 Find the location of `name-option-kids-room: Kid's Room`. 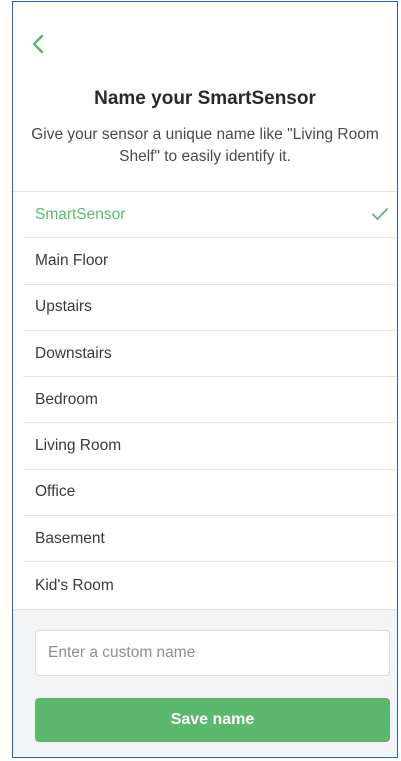

name-option-kids-room: Kid's Room is located at coordinates (210, 585).